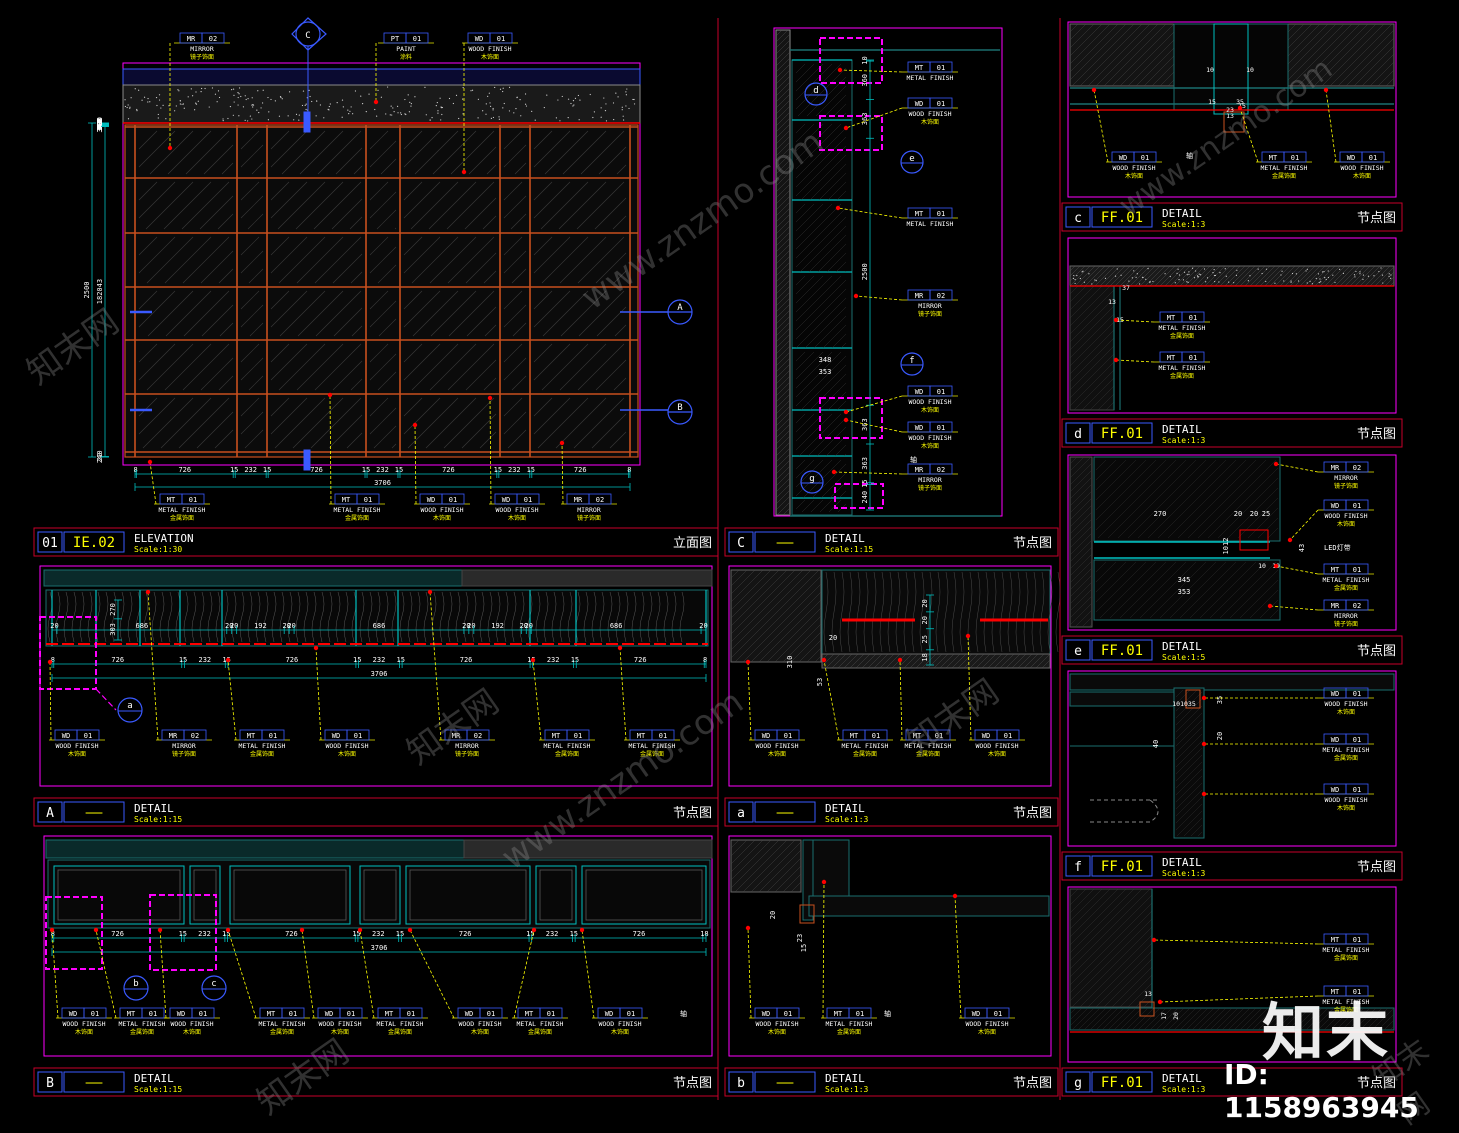  Describe the element at coordinates (1232, 866) in the screenshot. I see `title-block-f: f FF.01 DETAILScale:1:3 节点图` at that location.